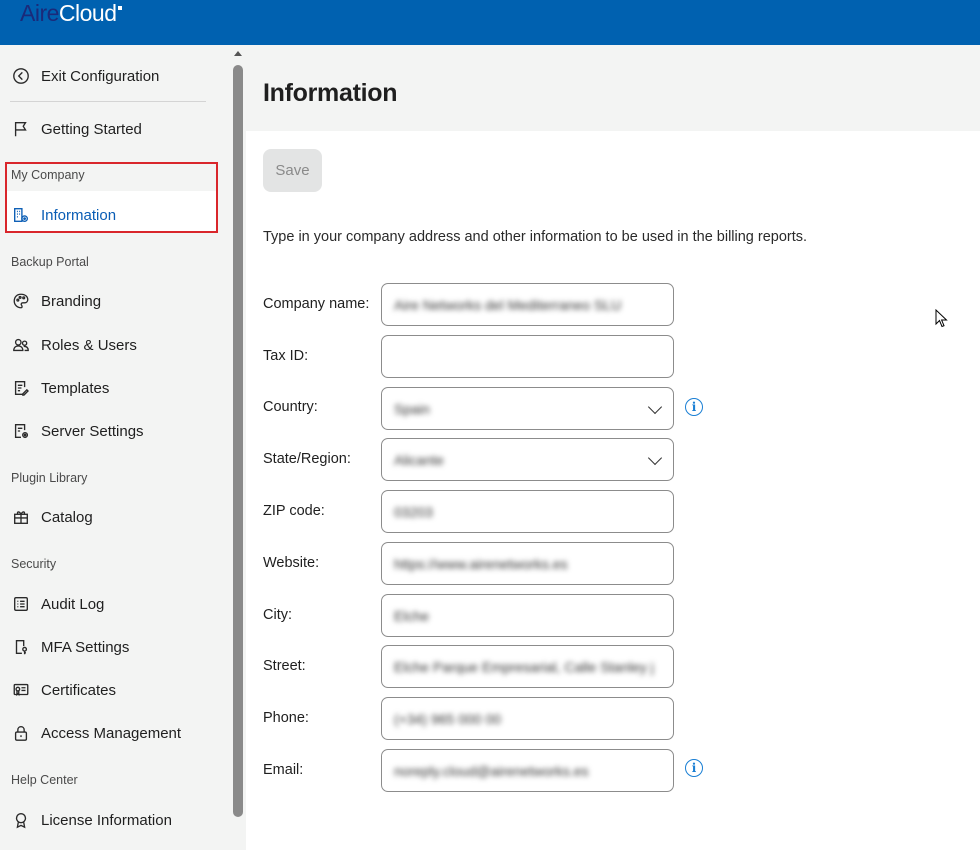 The height and width of the screenshot is (850, 980). What do you see at coordinates (89, 345) in the screenshot?
I see `roles-users-label: Roles & Users` at bounding box center [89, 345].